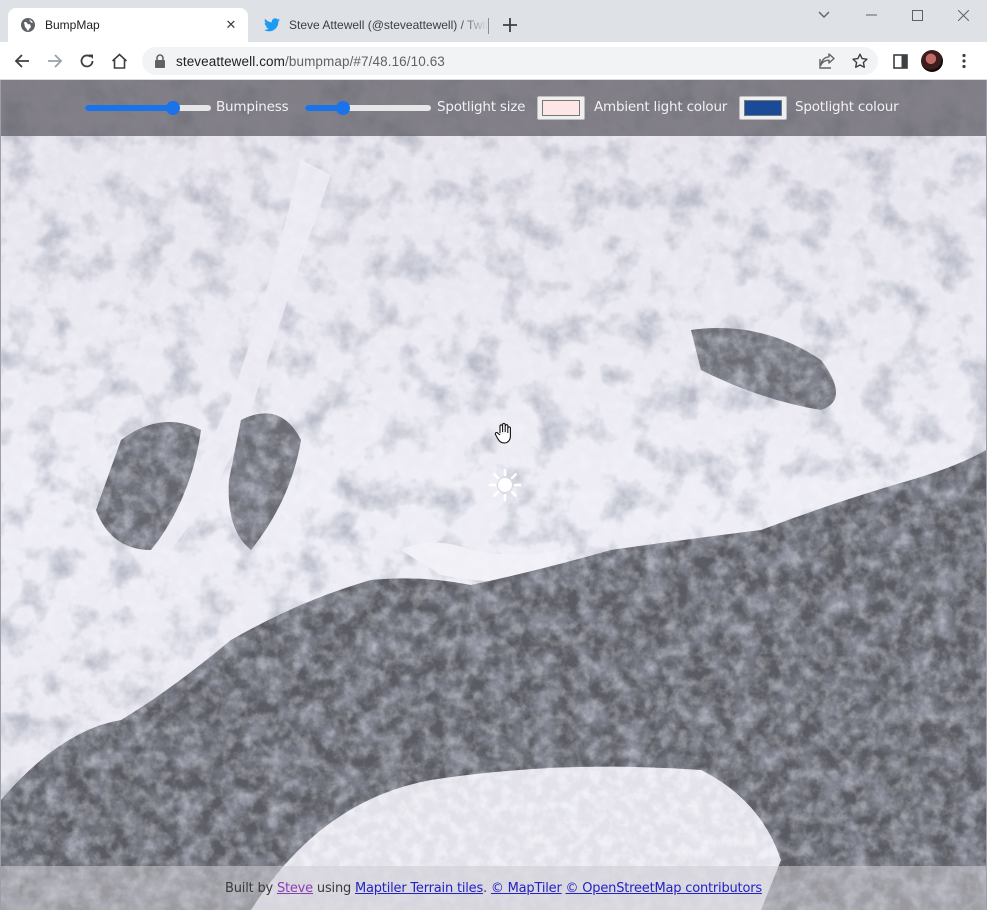  I want to click on reload-icon, so click(87, 61).